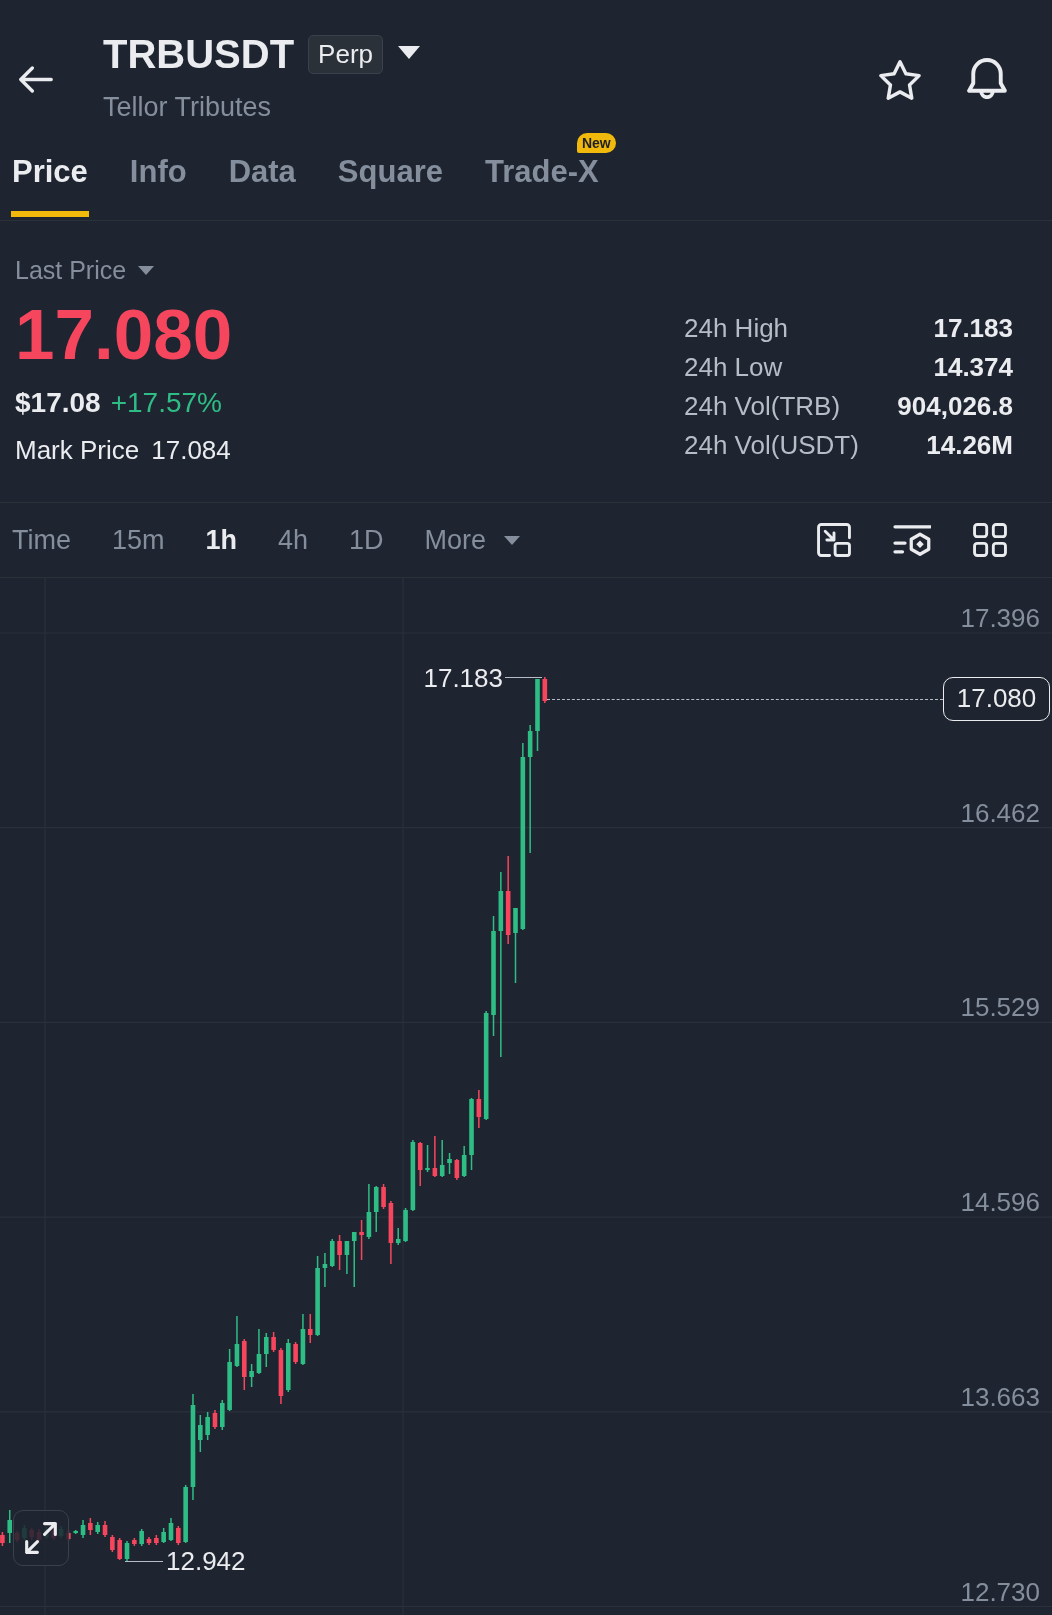 Image resolution: width=1052 pixels, height=1615 pixels. What do you see at coordinates (734, 366) in the screenshot?
I see `stat-label: 24h Low` at bounding box center [734, 366].